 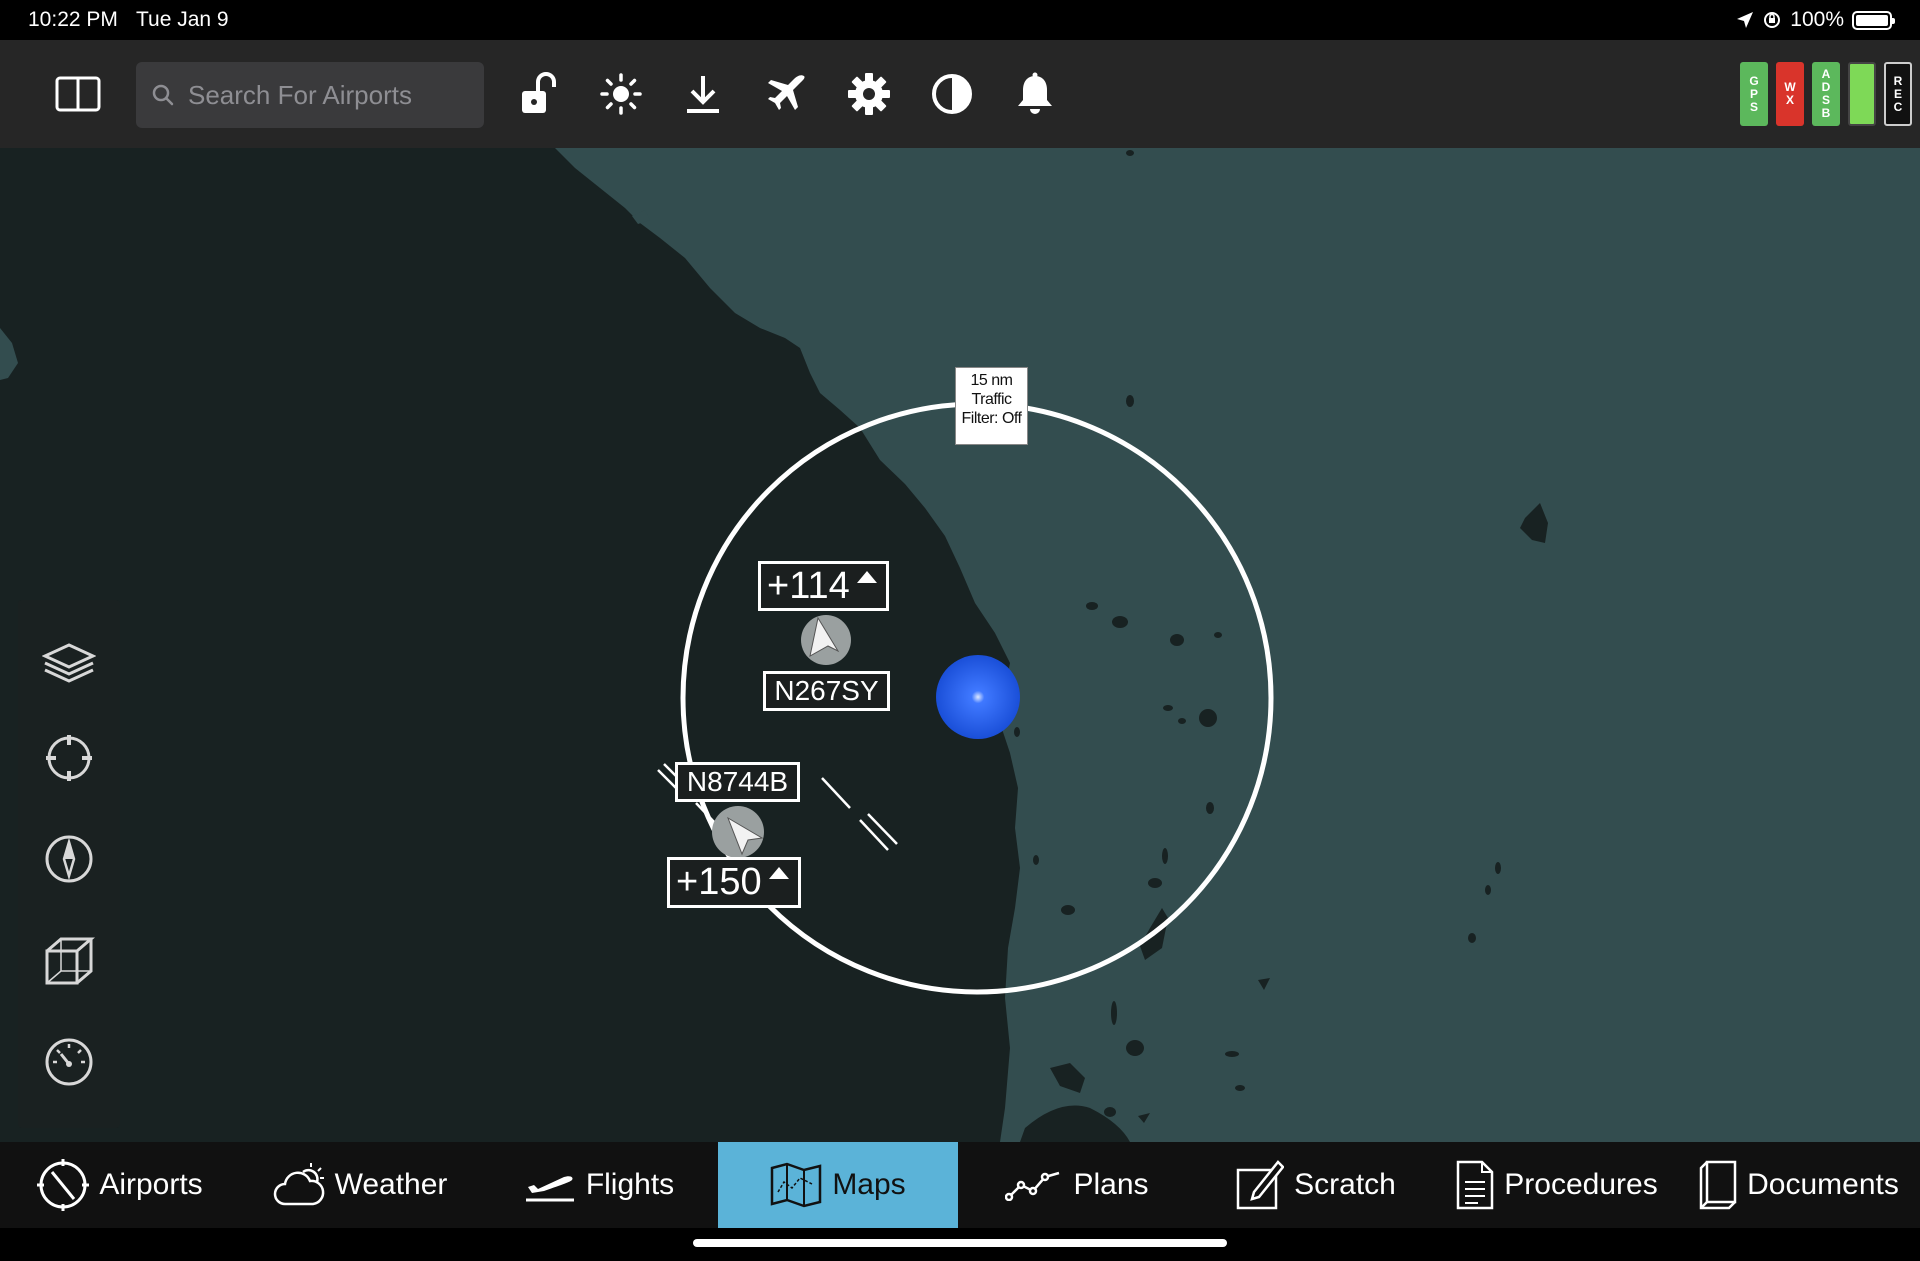 I want to click on traffic-2-tail-label: N8744B, so click(x=737, y=782).